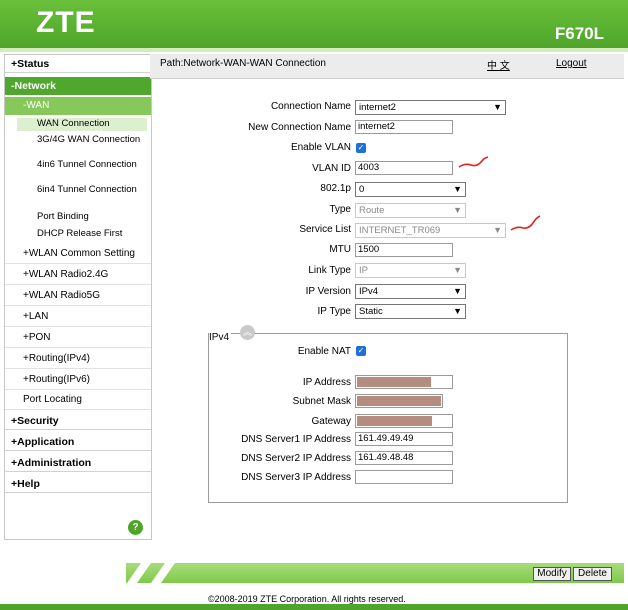 The width and height of the screenshot is (628, 610). Describe the element at coordinates (93, 217) in the screenshot. I see `menu-port-binding: Port Binding` at that location.